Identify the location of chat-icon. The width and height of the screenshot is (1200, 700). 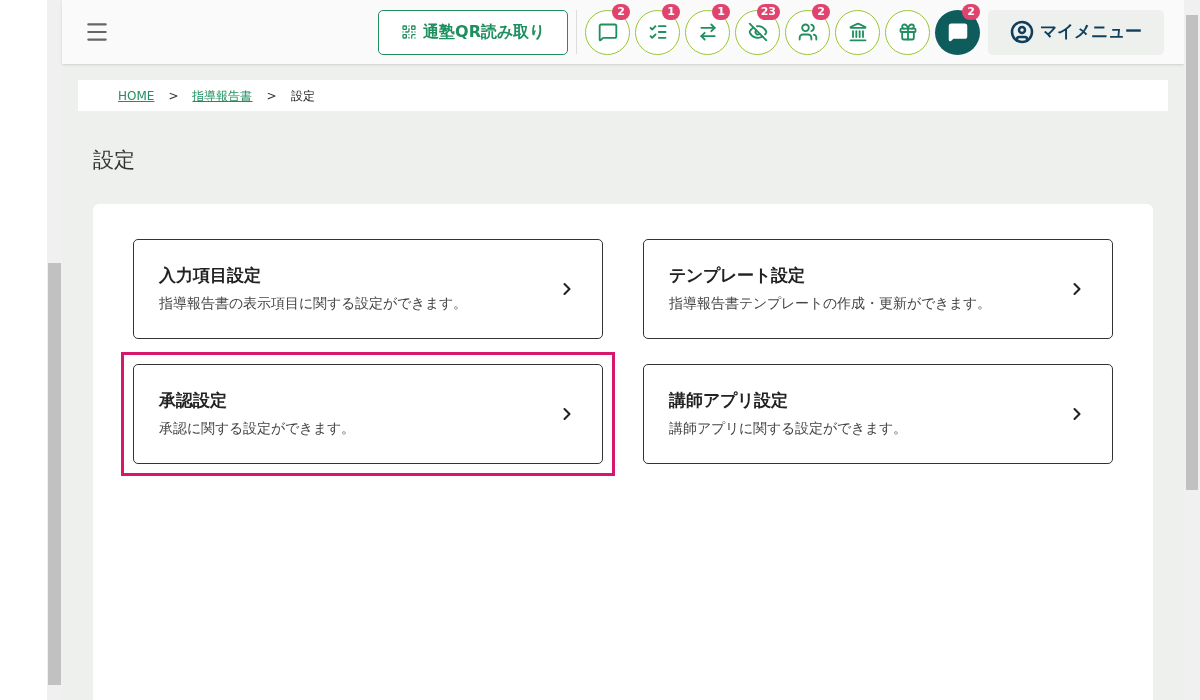
(957, 32).